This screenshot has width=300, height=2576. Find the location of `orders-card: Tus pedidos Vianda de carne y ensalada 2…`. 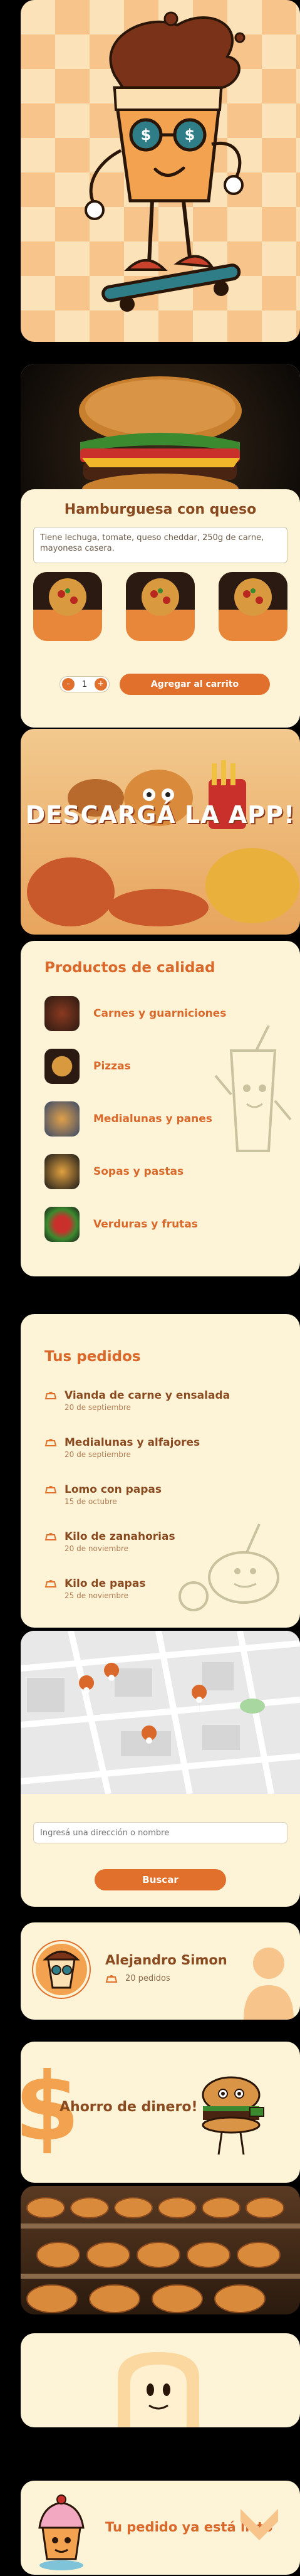

orders-card: Tus pedidos Vianda de carne y ensalada 2… is located at coordinates (160, 1471).